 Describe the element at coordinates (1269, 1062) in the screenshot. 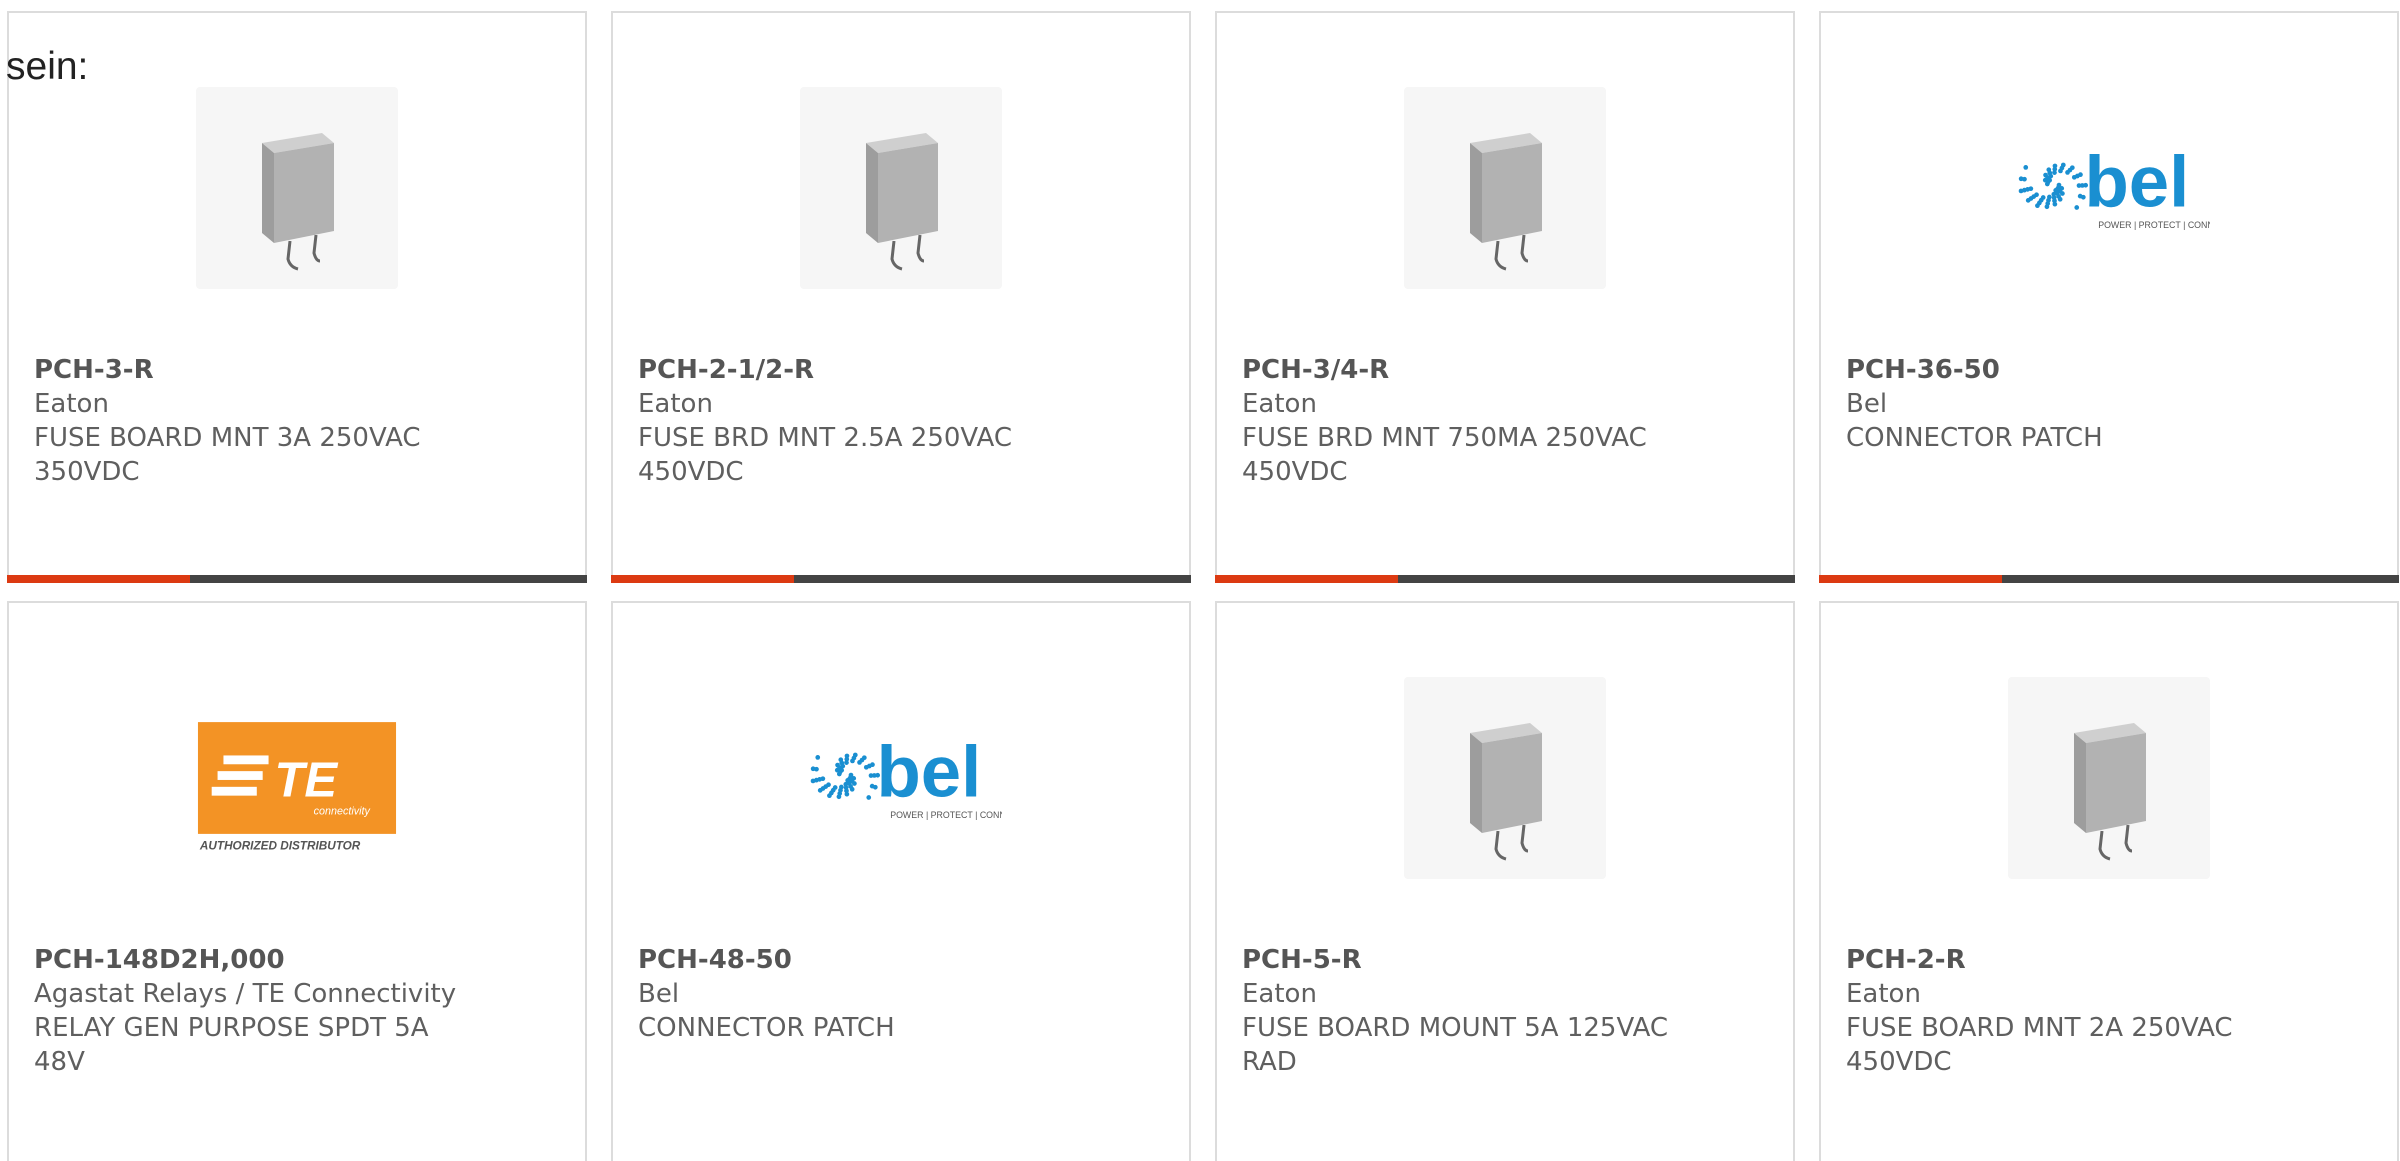

I see `product-description-continued: RAD` at that location.